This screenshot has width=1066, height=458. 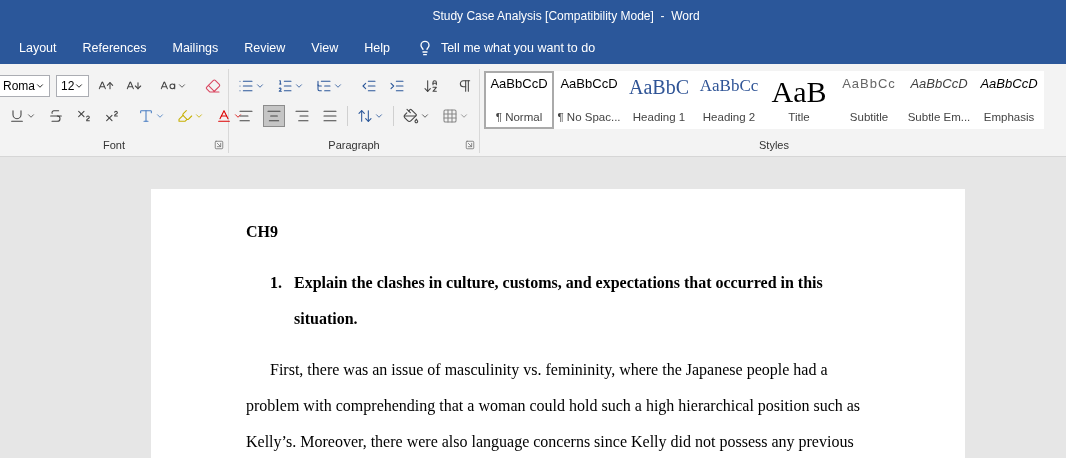 What do you see at coordinates (195, 48) in the screenshot?
I see `ribbon-tab: Mailings` at bounding box center [195, 48].